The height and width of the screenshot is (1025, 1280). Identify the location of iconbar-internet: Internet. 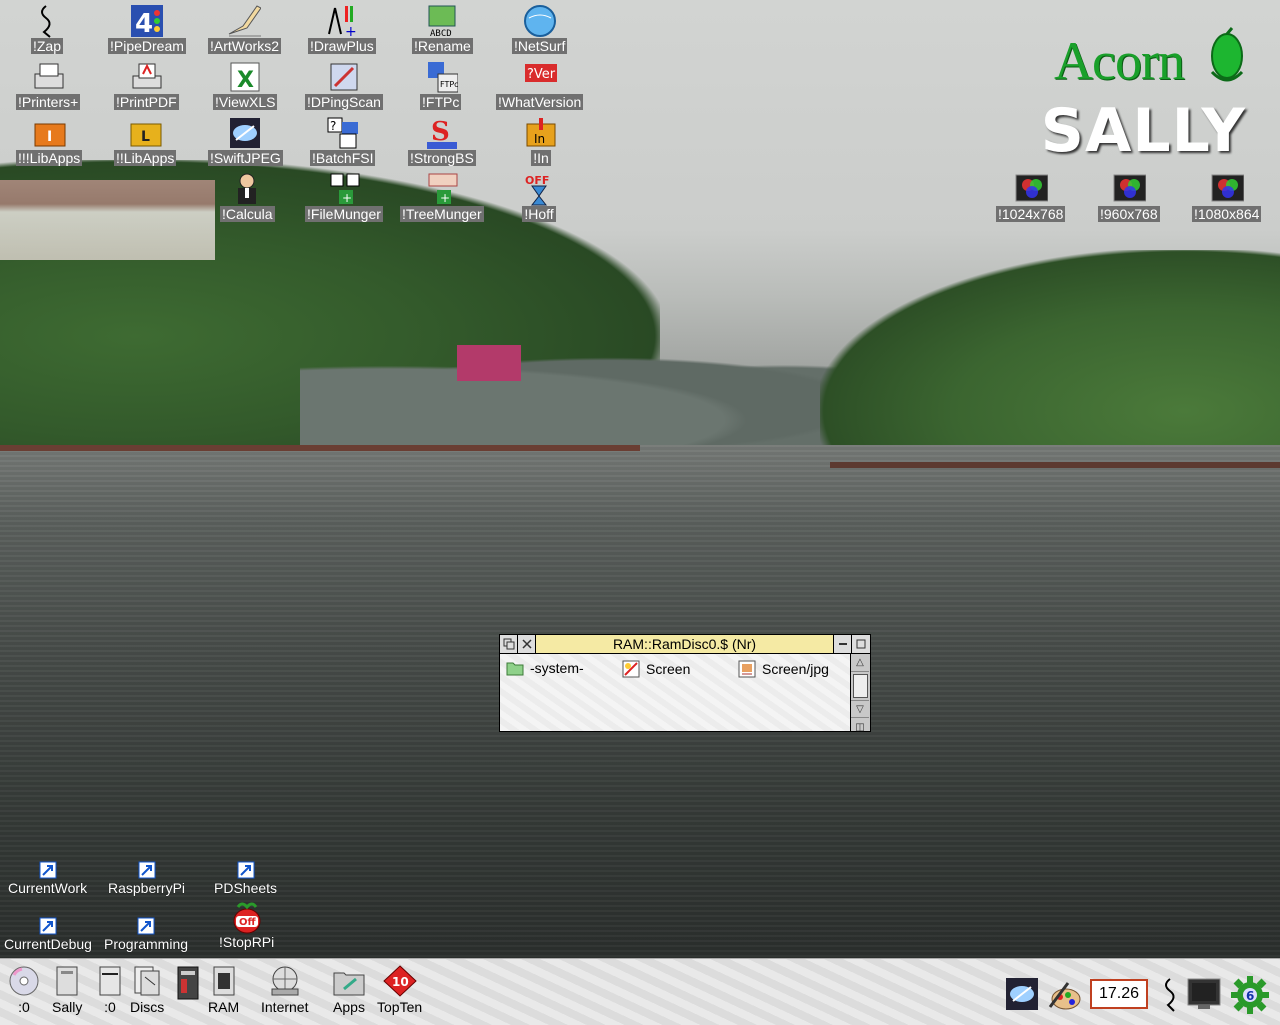
(284, 990).